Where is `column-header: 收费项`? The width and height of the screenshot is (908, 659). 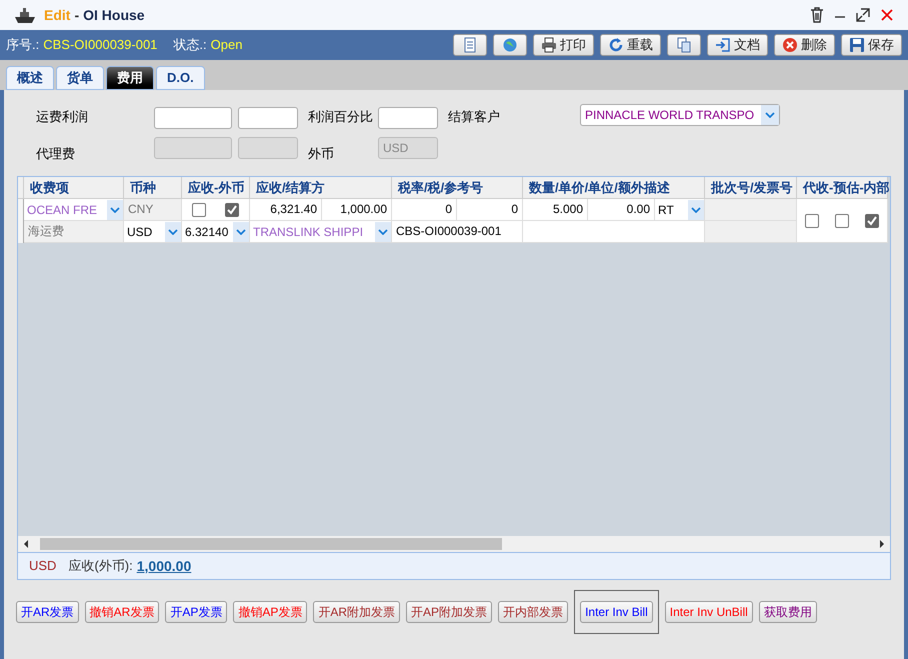
column-header: 收费项 is located at coordinates (74, 188).